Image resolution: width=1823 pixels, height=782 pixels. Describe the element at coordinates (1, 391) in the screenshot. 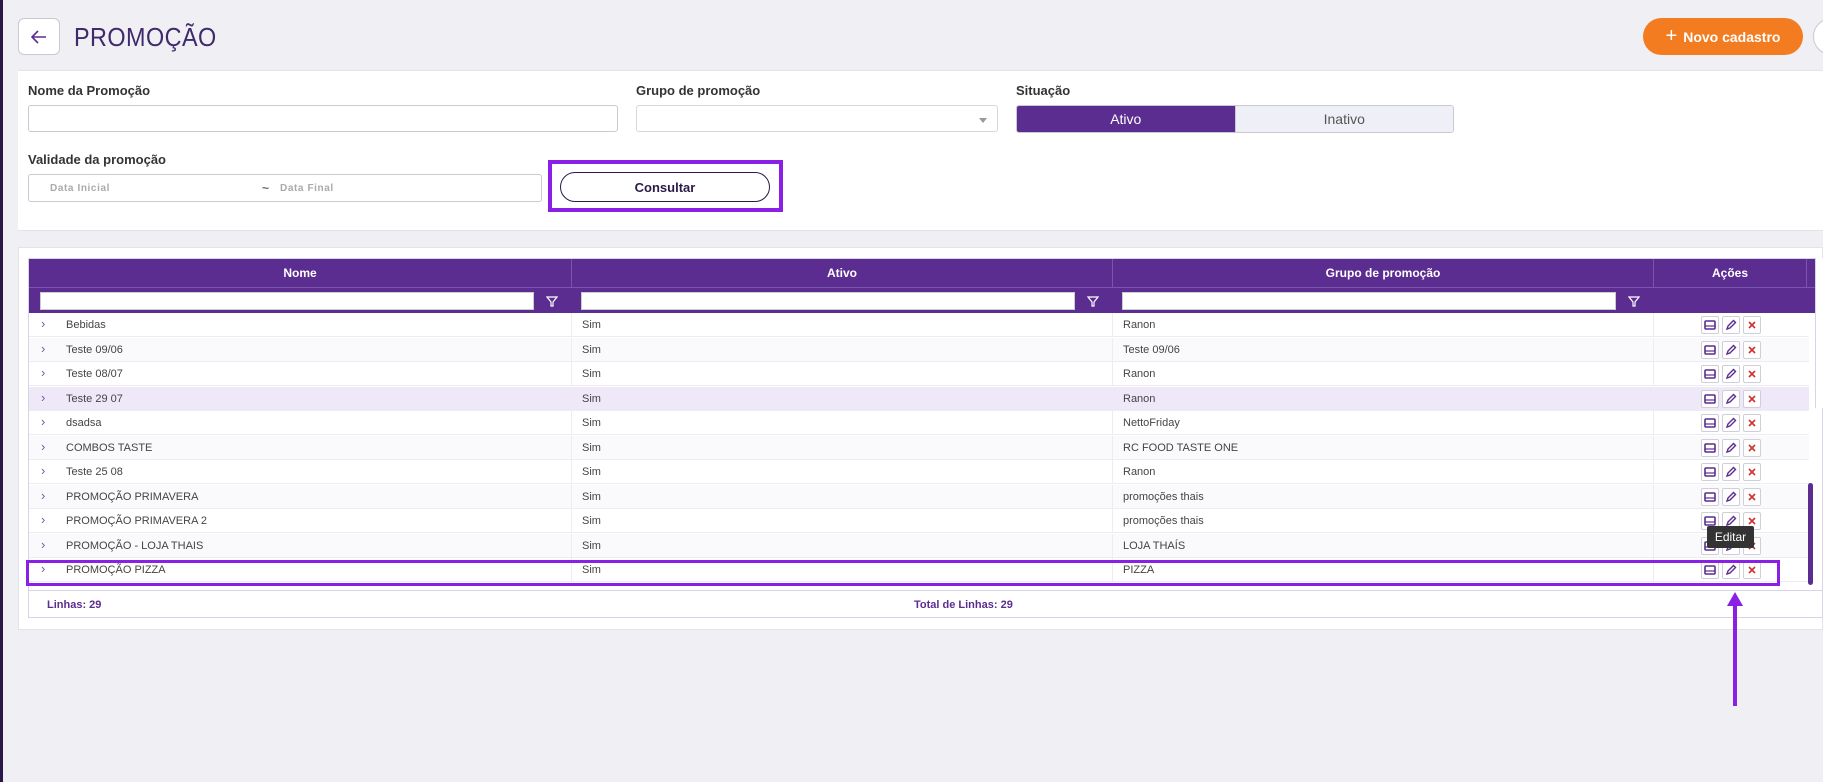

I see `left-edge-bar` at that location.